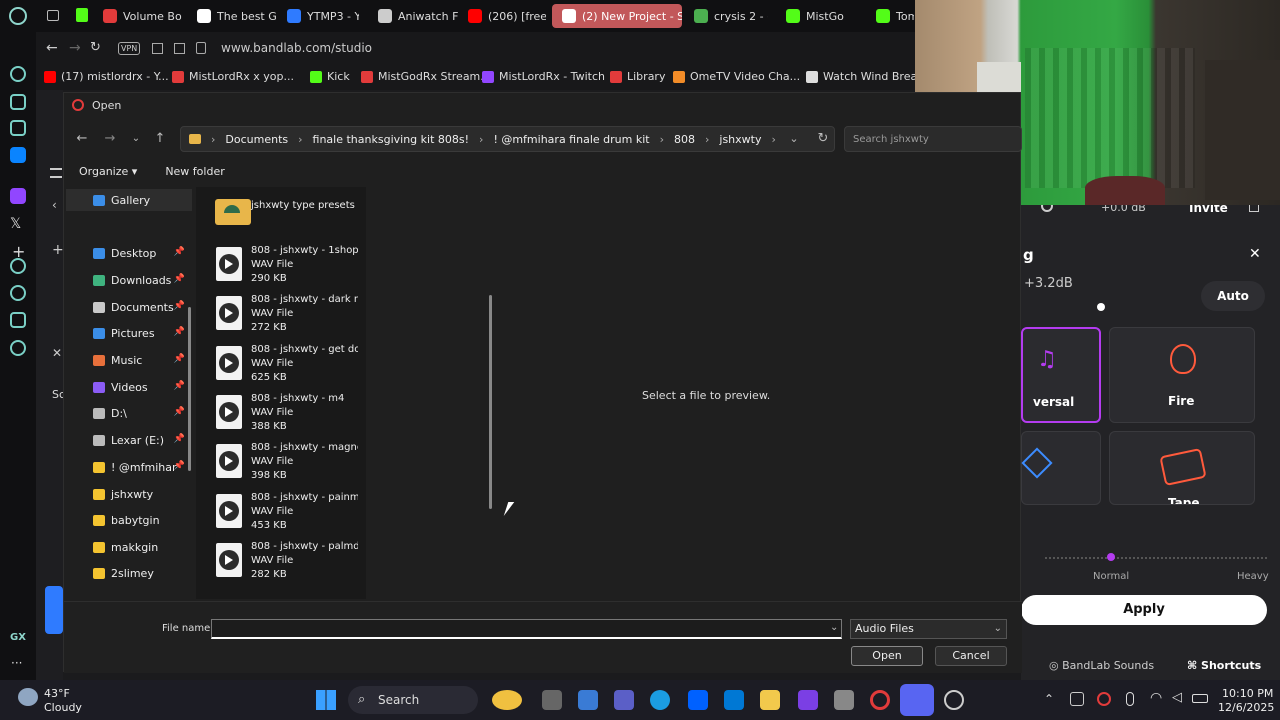 Image resolution: width=1280 pixels, height=720 pixels. I want to click on clock-time: 10:10 PM, so click(1247, 693).